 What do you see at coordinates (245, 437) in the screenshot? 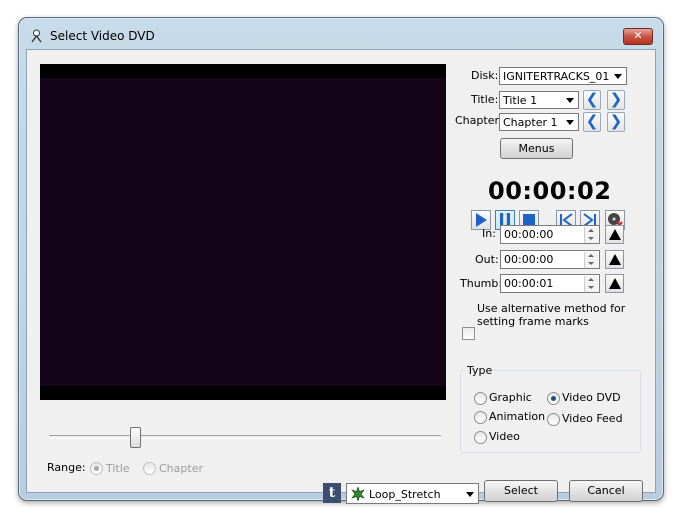
I see `position-slider-track` at bounding box center [245, 437].